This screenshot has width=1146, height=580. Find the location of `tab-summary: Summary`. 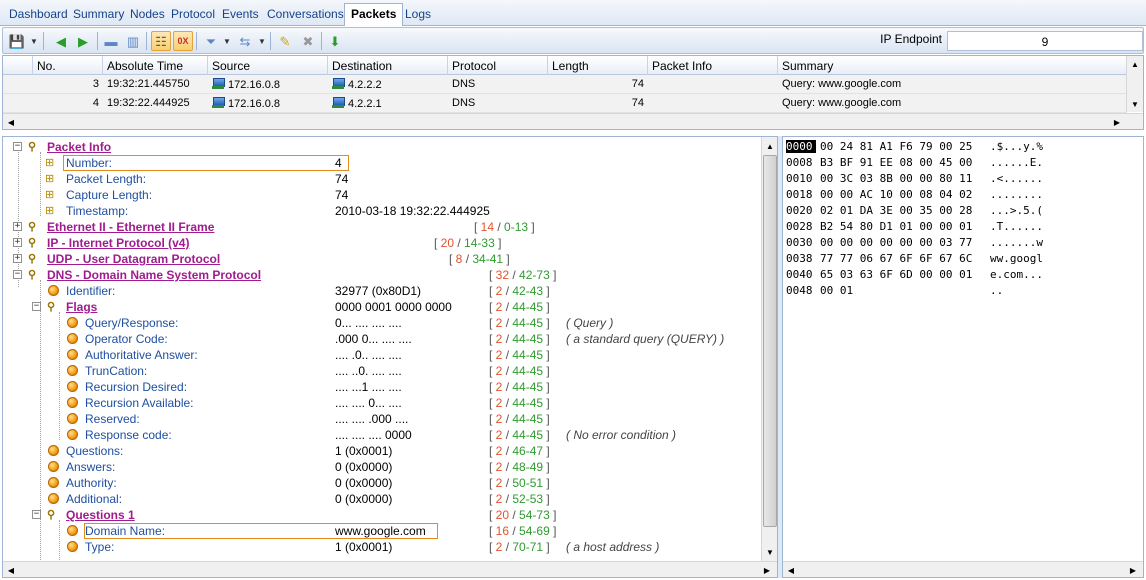

tab-summary: Summary is located at coordinates (98, 14).